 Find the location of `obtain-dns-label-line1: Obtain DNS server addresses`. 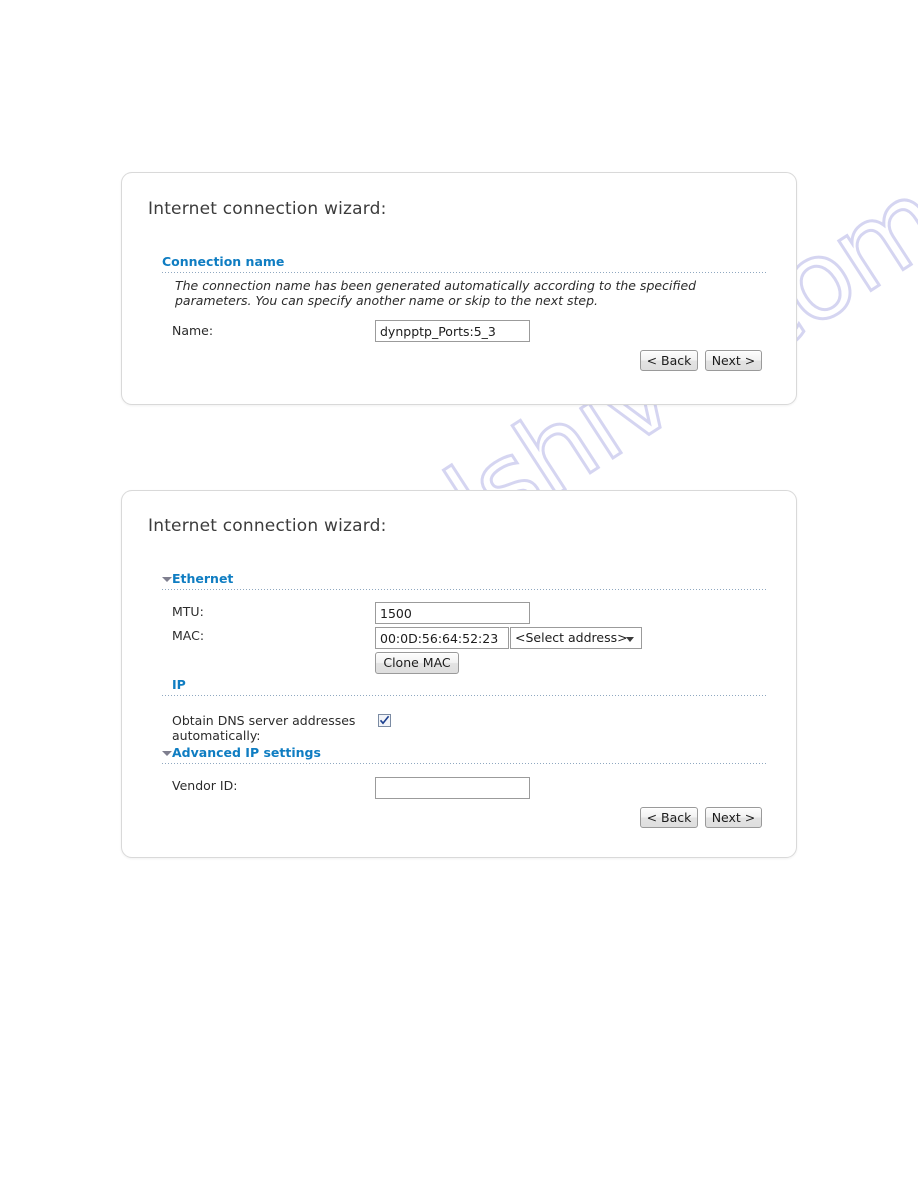

obtain-dns-label-line1: Obtain DNS server addresses is located at coordinates (264, 720).